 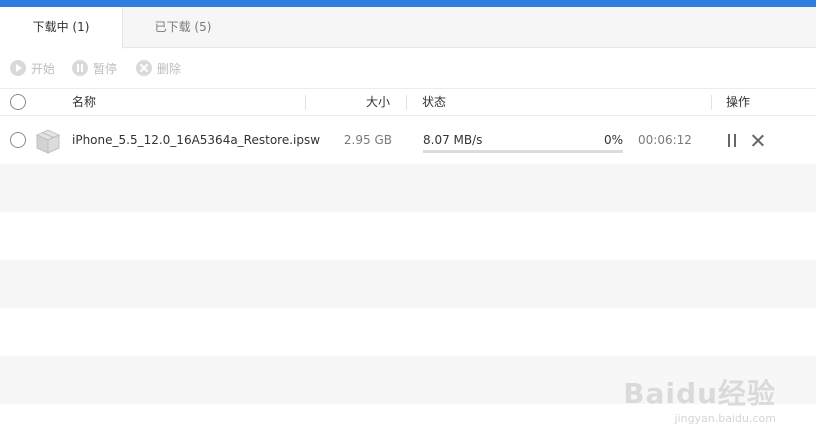 I want to click on file-package-icon, so click(x=48, y=141).